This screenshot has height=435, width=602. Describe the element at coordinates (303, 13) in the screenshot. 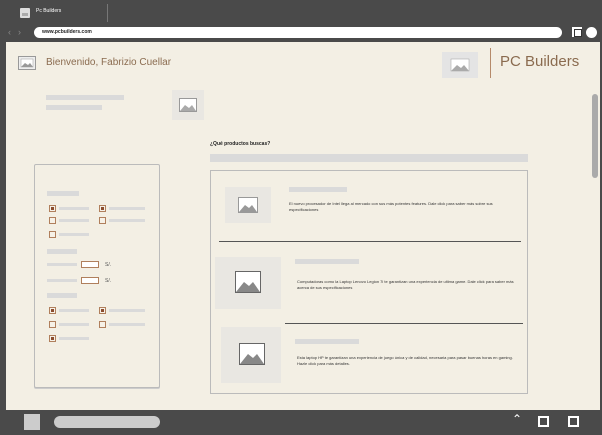

I see `tab-bar: Pc Builders` at that location.